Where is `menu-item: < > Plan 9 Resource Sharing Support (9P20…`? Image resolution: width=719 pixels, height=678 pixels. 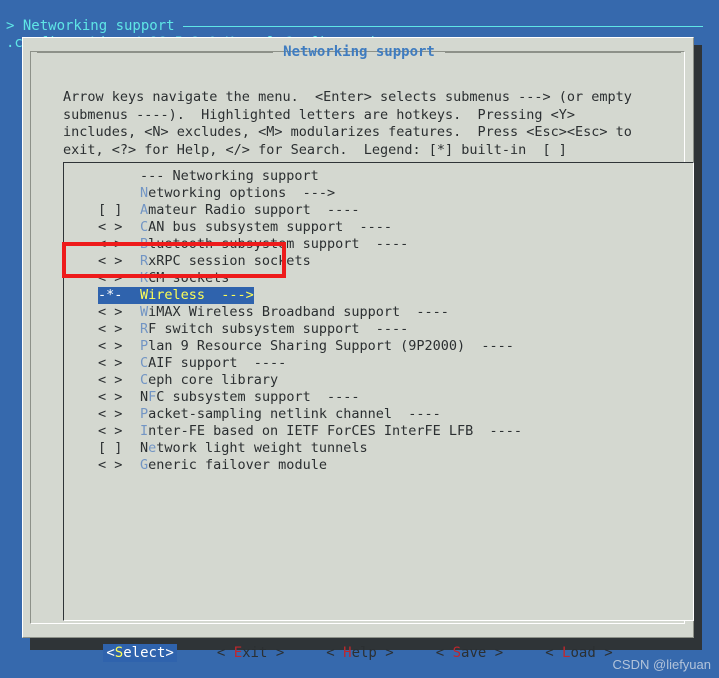 menu-item: < > Plan 9 Resource Sharing Support (9P20… is located at coordinates (378, 346).